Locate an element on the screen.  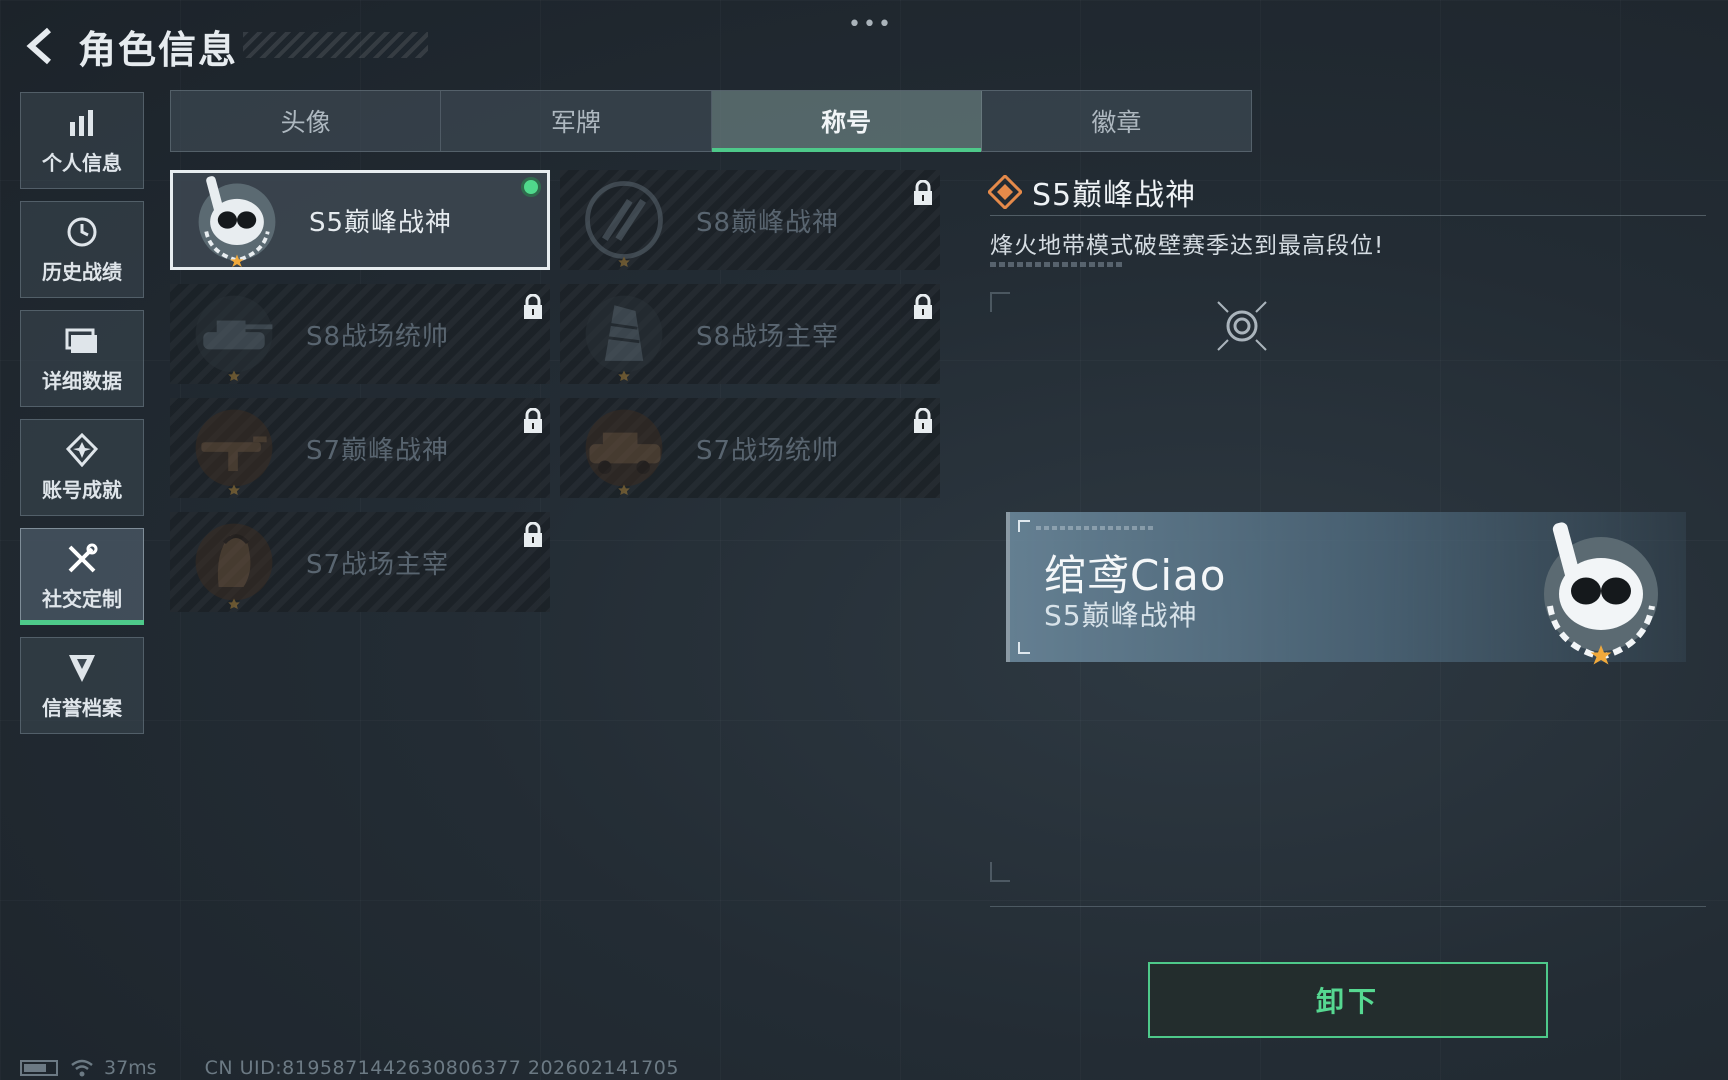
title-card-s7-dominator: S7战场主宰 is located at coordinates (360, 562).